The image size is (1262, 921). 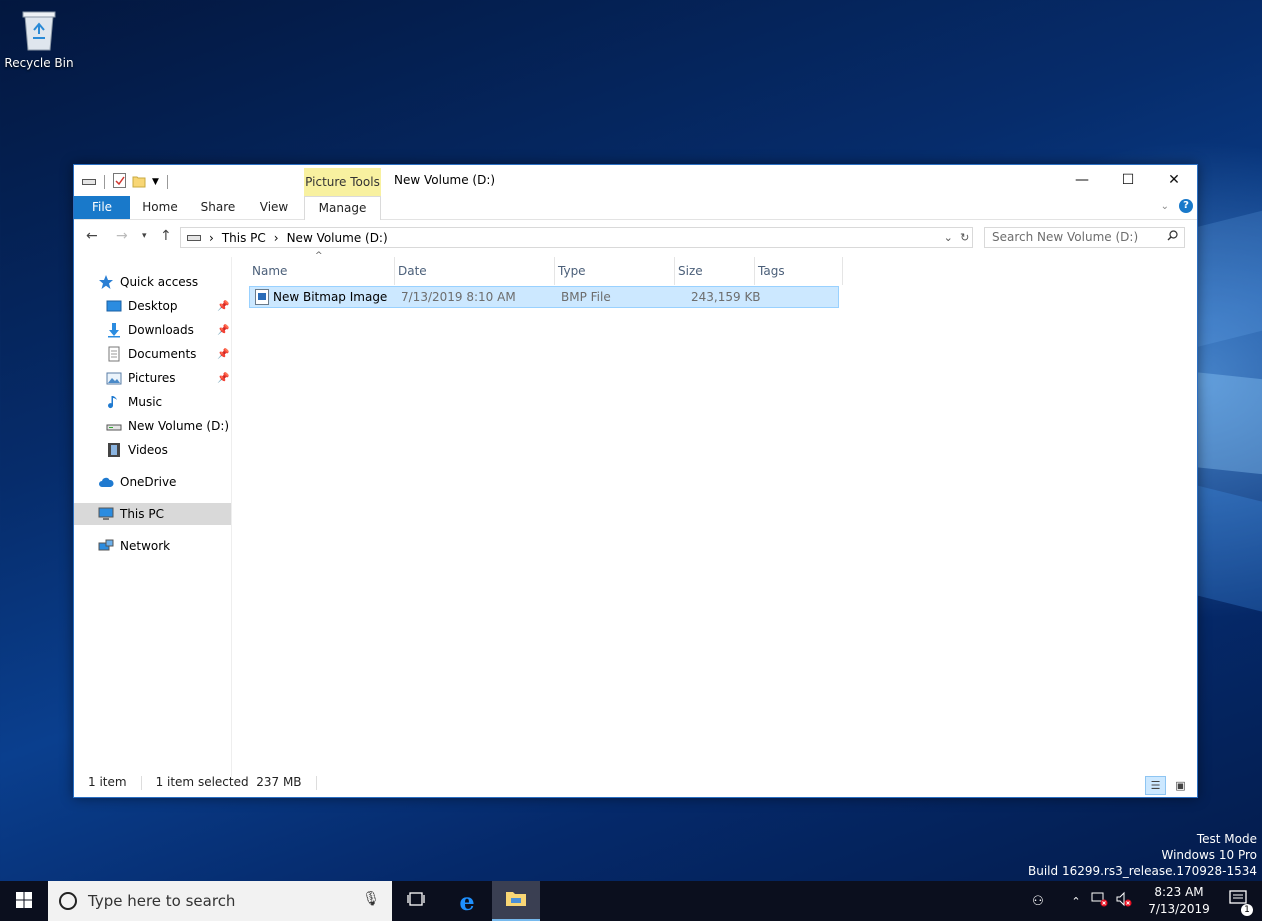 I want to click on maximize-button: ☐, so click(x=1128, y=180).